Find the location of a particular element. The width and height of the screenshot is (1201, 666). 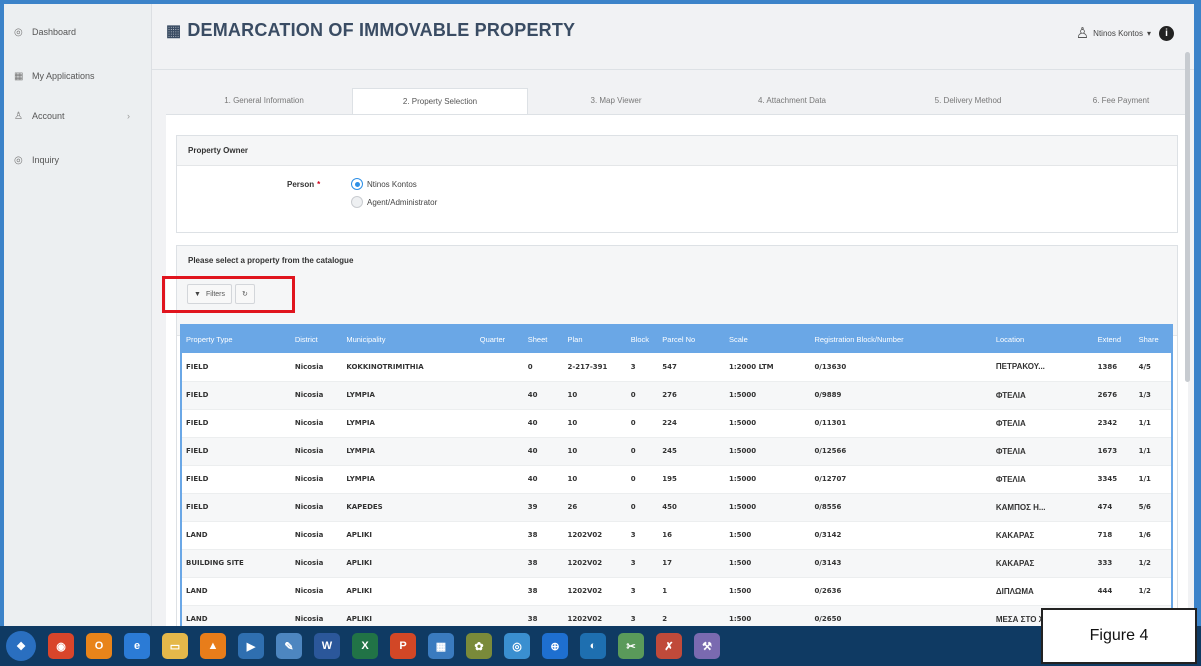

table-cell: 444 is located at coordinates (1114, 591).